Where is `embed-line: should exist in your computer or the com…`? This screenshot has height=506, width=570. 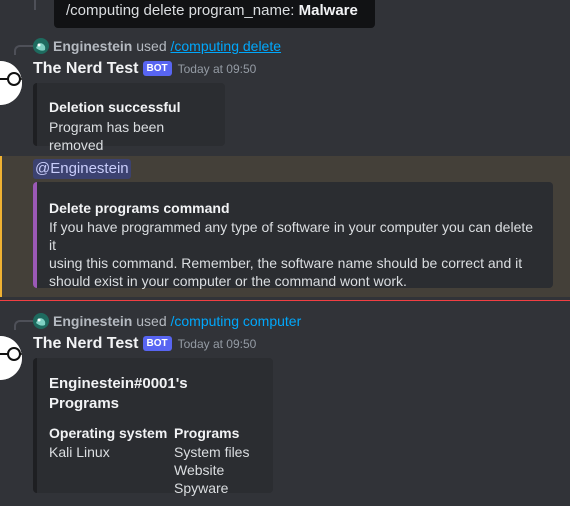
embed-line: should exist in your computer or the com… is located at coordinates (228, 281).